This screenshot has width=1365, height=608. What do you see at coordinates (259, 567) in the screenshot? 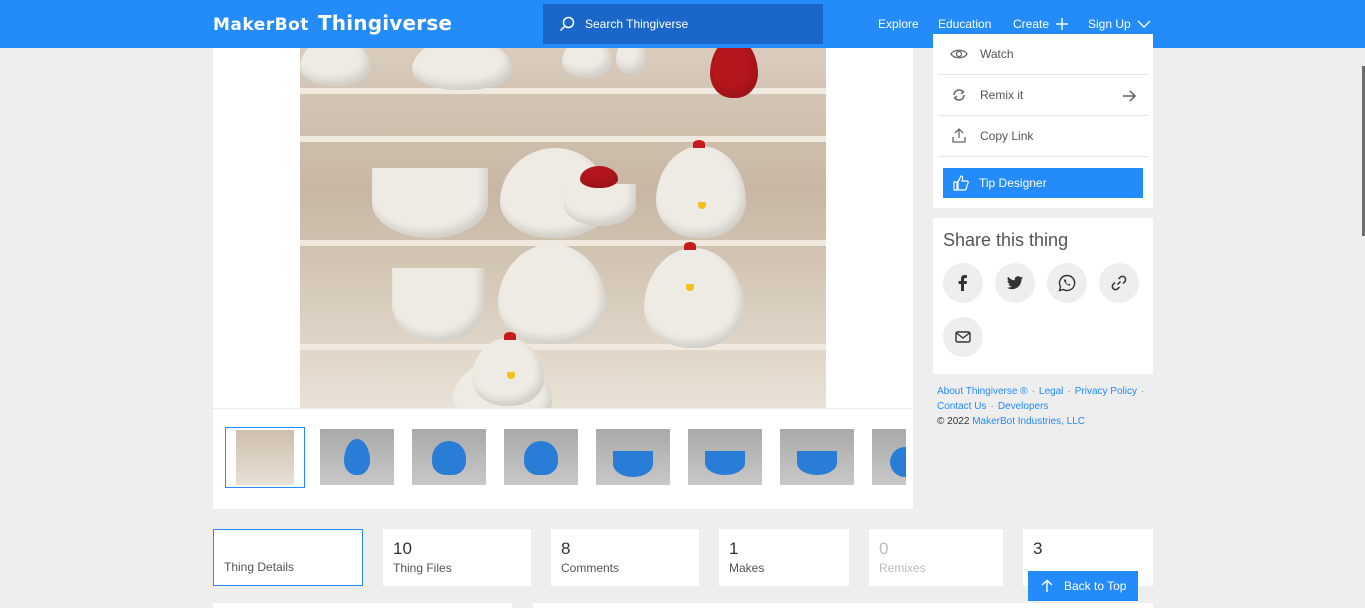
I see `tab-label: Thing Details` at bounding box center [259, 567].